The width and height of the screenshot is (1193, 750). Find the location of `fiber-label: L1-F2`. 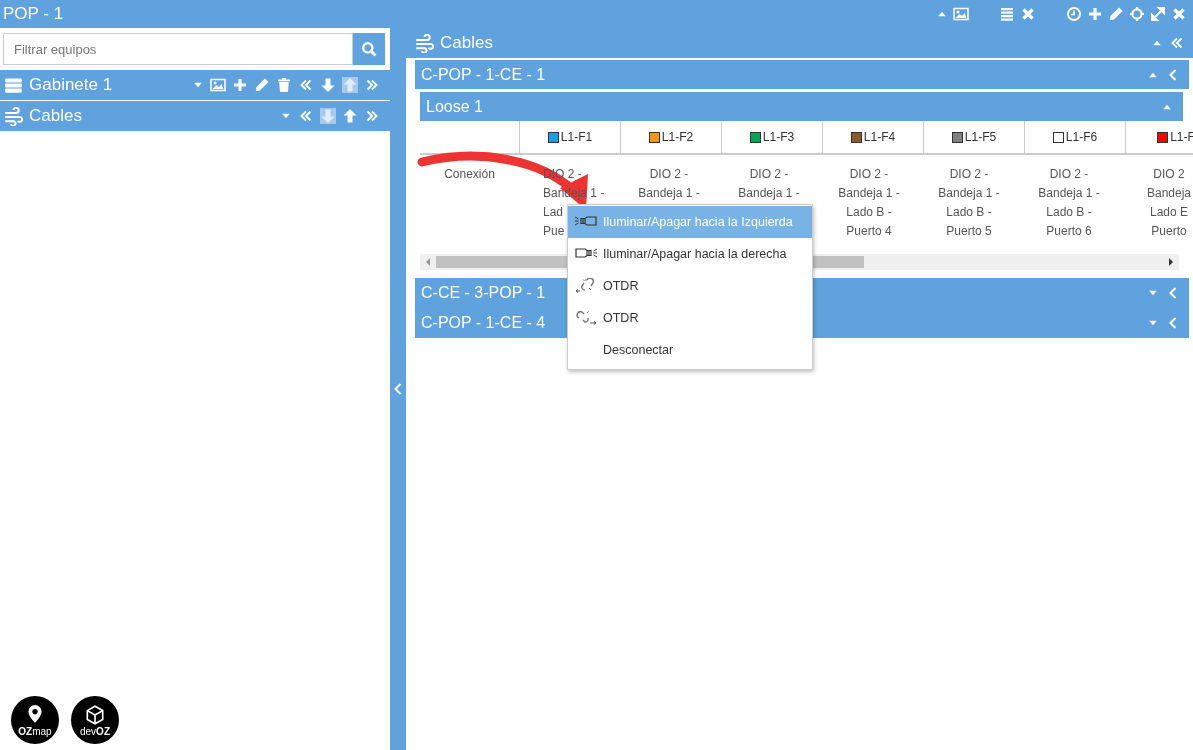

fiber-label: L1-F2 is located at coordinates (677, 137).